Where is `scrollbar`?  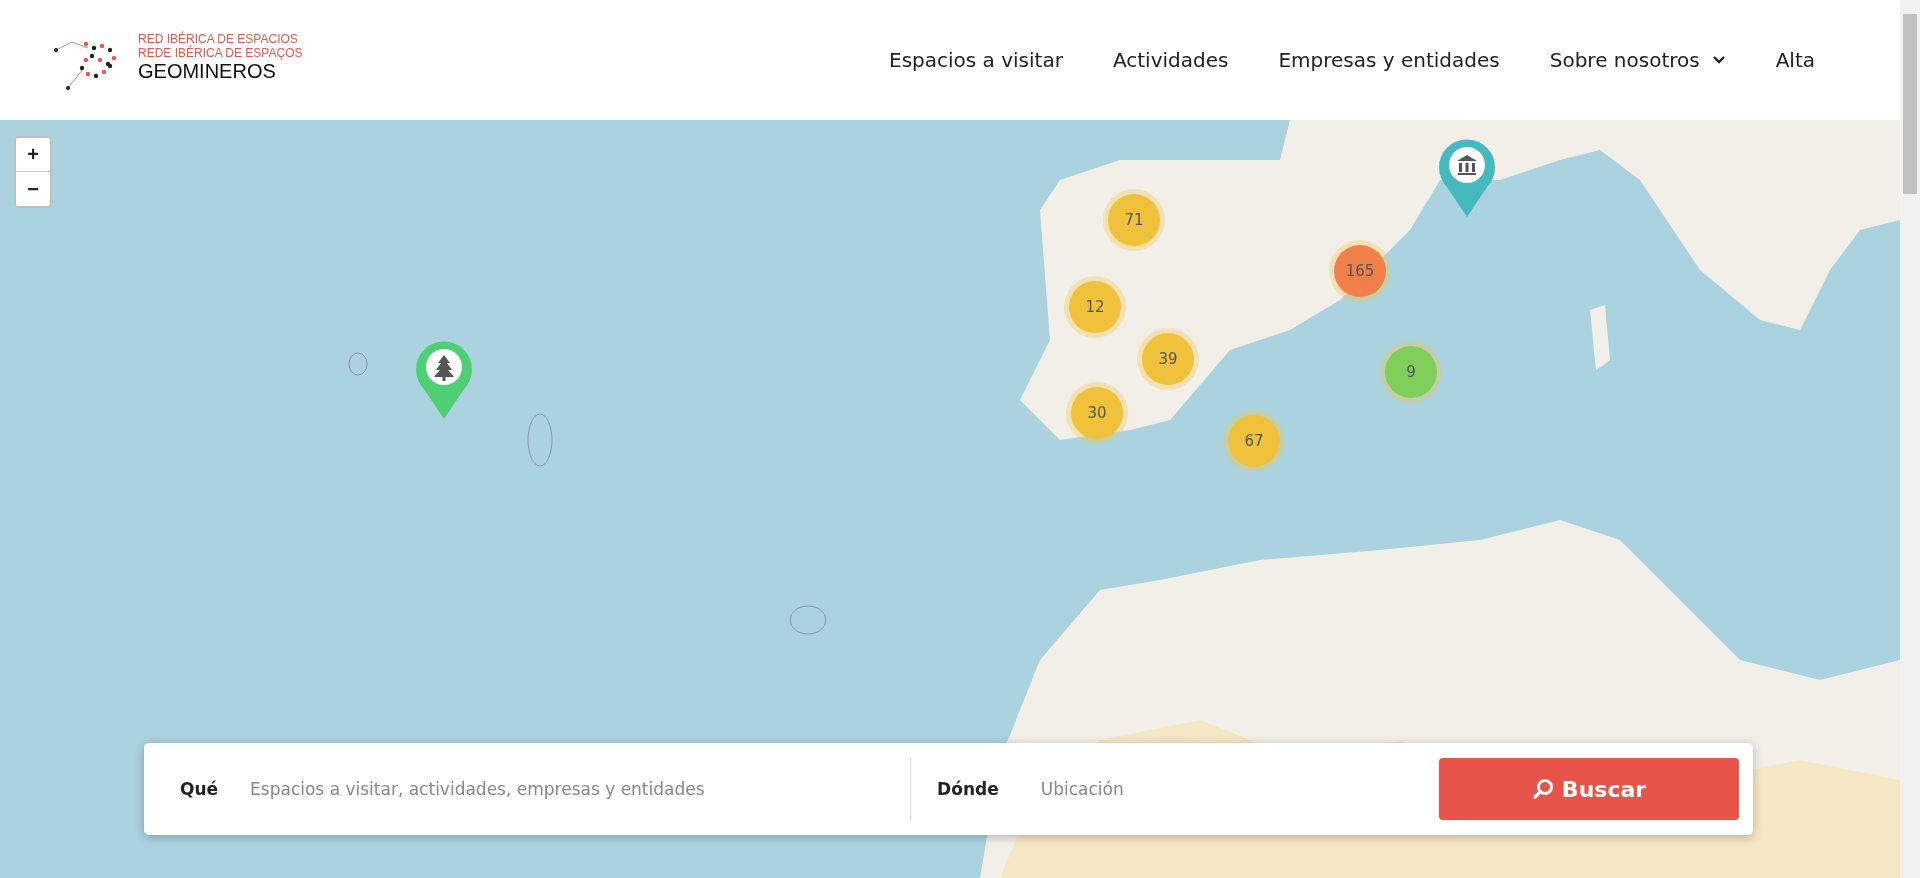
scrollbar is located at coordinates (1910, 439).